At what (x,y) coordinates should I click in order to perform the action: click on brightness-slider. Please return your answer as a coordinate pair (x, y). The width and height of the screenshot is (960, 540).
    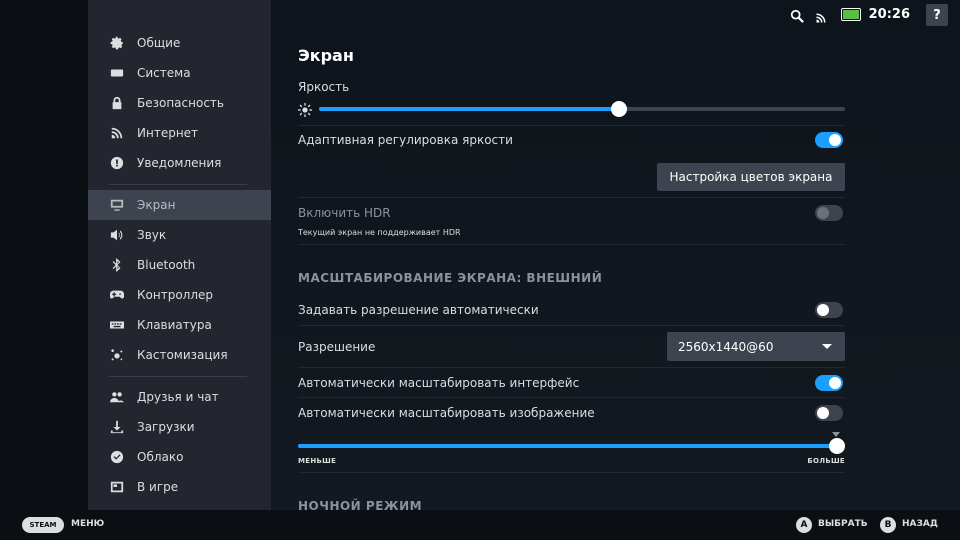
    Looking at the image, I should click on (582, 109).